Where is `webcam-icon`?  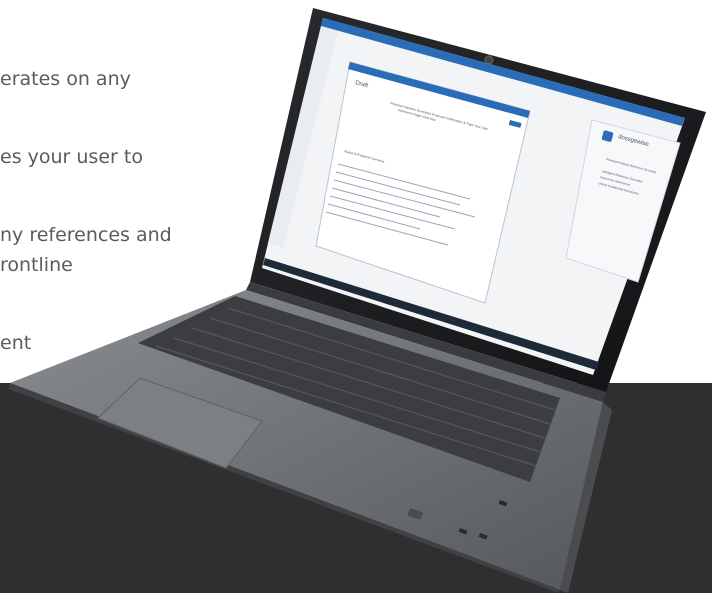
webcam-icon is located at coordinates (489, 60).